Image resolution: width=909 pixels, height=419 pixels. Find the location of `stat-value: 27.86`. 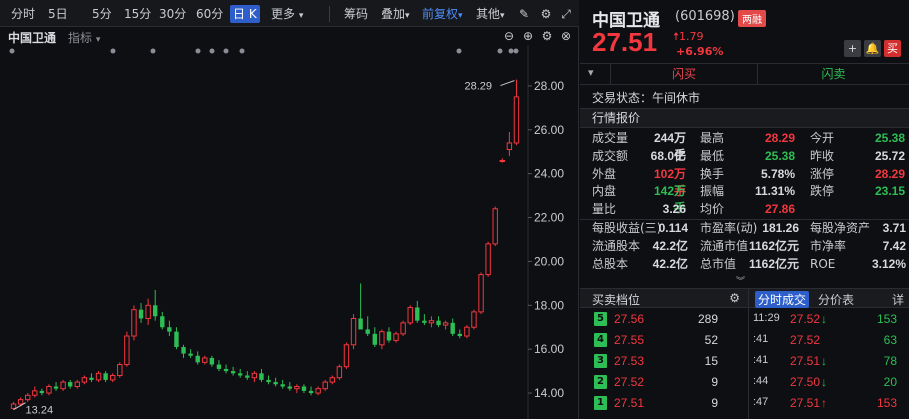

stat-value: 27.86 is located at coordinates (779, 209).